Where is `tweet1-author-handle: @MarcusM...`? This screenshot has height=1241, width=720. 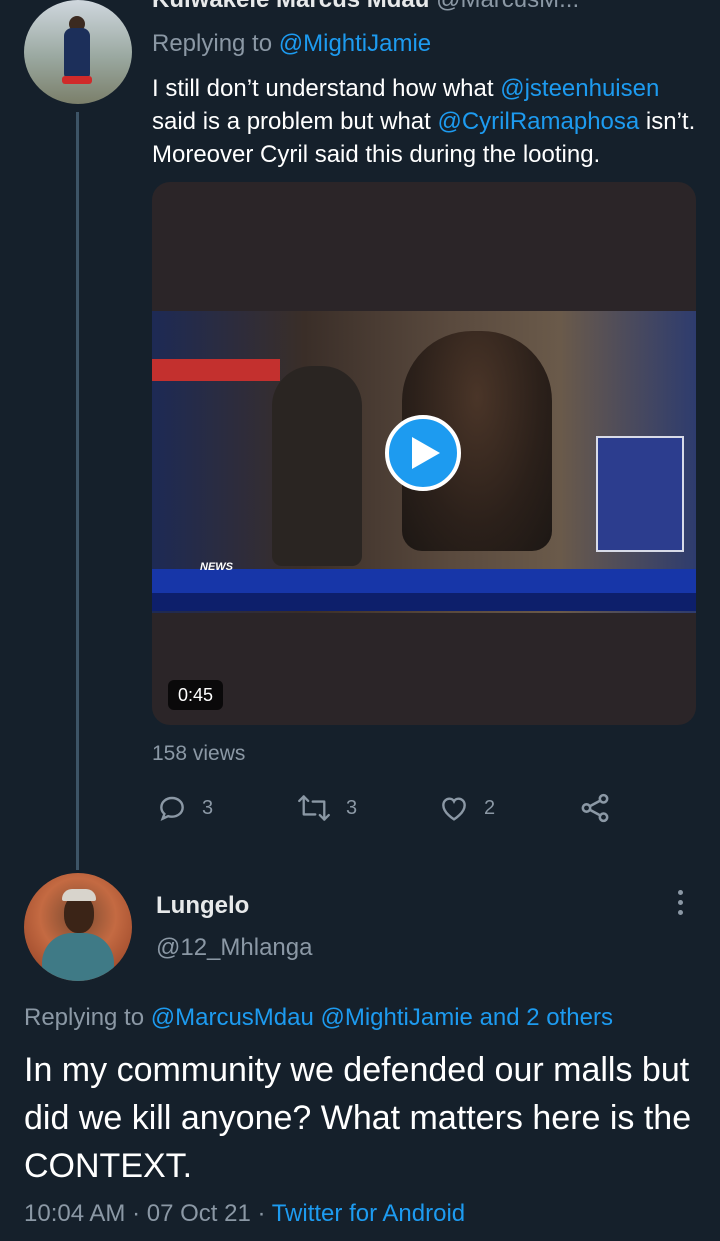
tweet1-author-handle: @MarcusM... is located at coordinates (507, 6).